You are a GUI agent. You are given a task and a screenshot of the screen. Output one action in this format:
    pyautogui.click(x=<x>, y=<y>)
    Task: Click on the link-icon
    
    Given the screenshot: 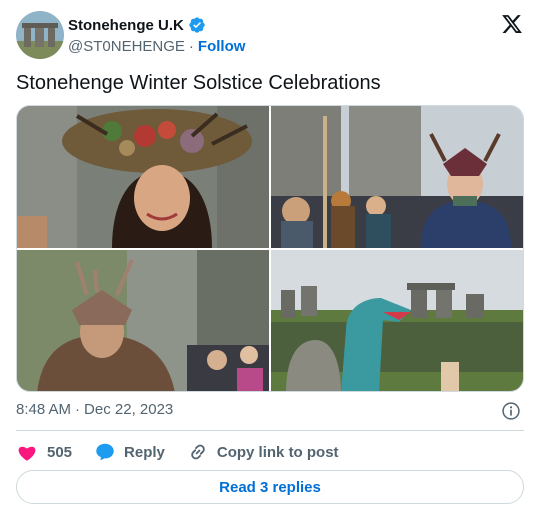 What is the action you would take?
    pyautogui.click(x=198, y=452)
    